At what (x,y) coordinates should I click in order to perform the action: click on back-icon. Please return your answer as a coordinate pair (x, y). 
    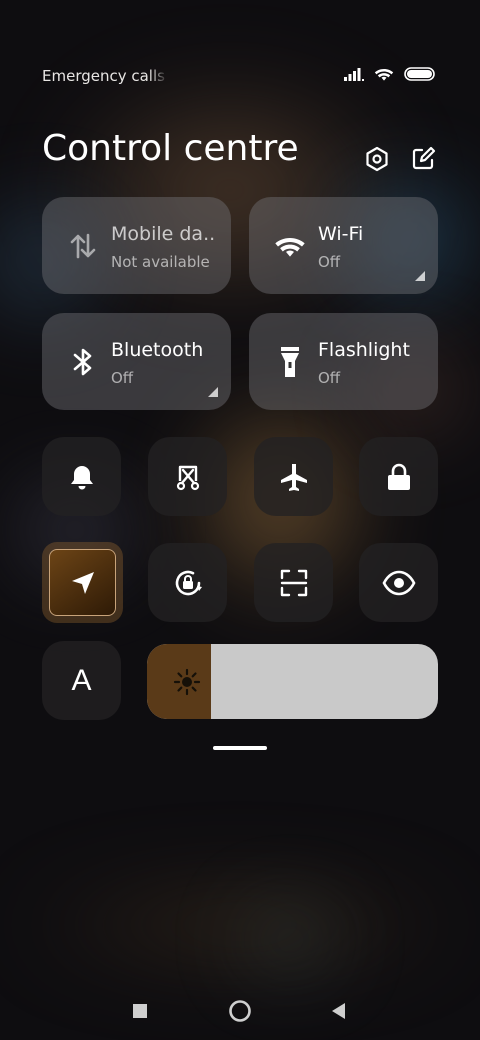
    Looking at the image, I should click on (338, 1011).